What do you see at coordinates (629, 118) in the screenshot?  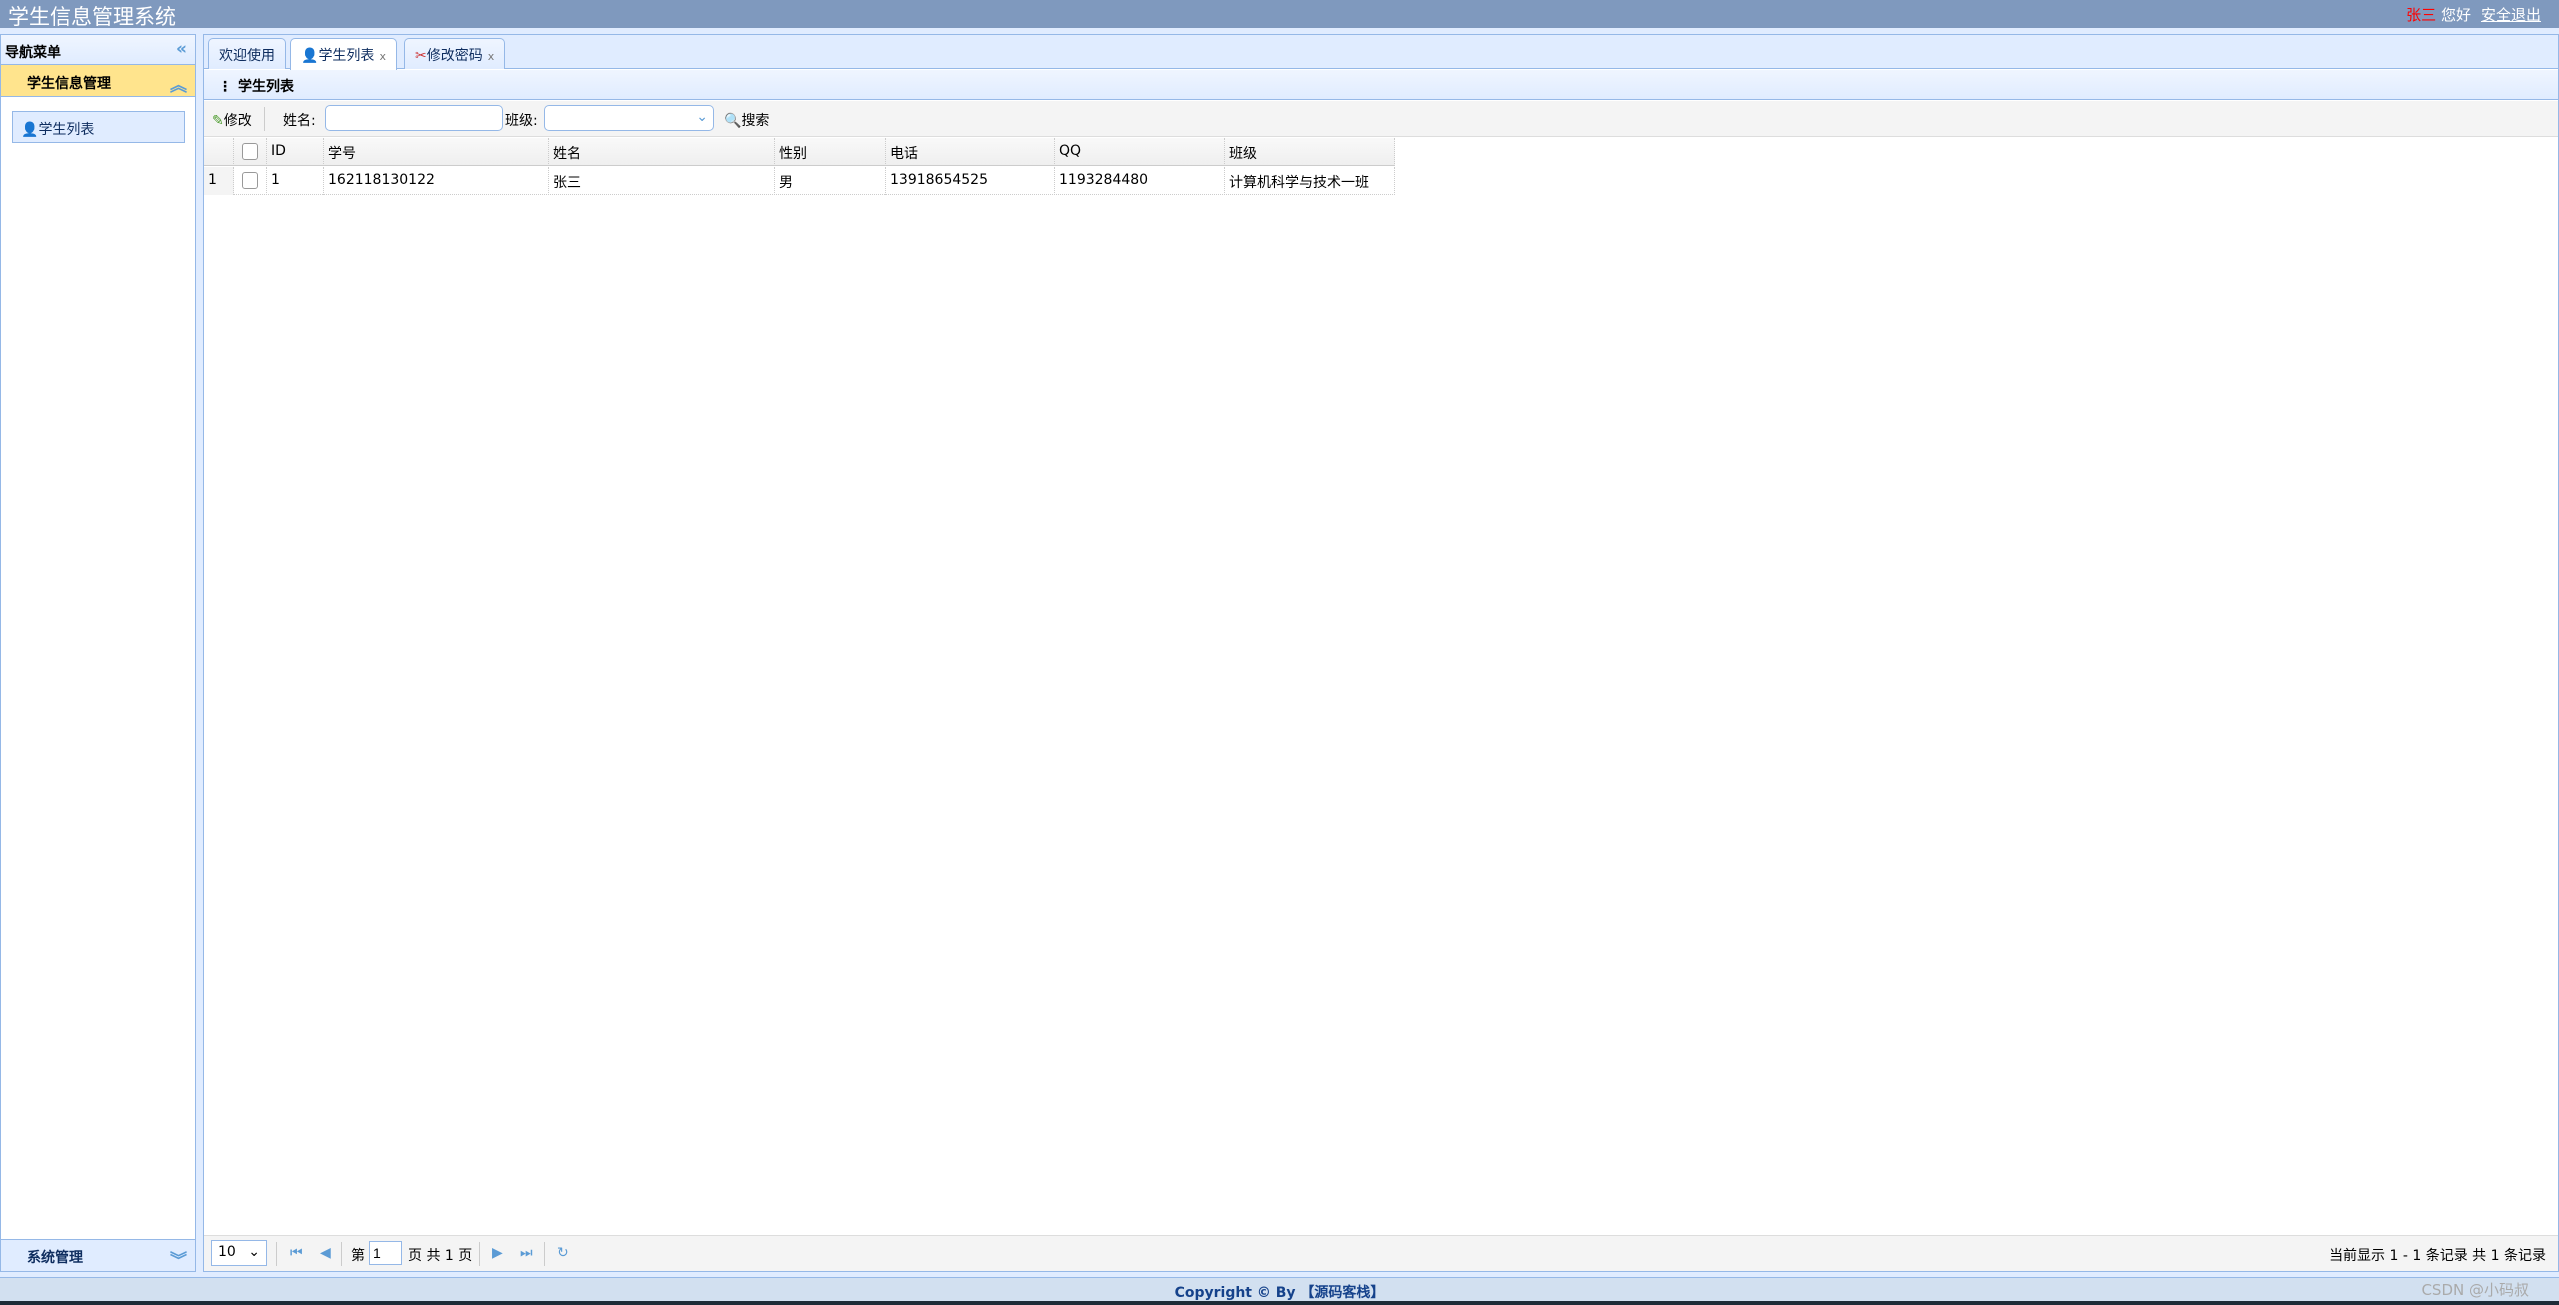 I see `class-select: ⌄` at bounding box center [629, 118].